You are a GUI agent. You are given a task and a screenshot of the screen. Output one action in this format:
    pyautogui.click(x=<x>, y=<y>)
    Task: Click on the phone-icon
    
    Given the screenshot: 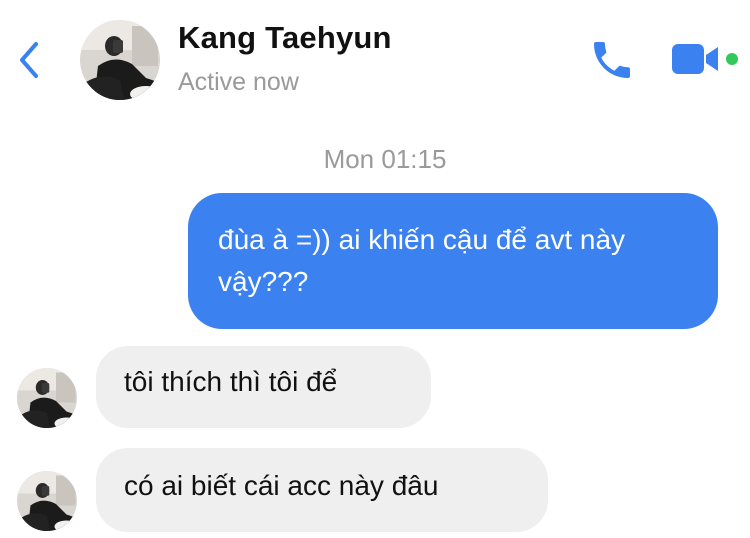 What is the action you would take?
    pyautogui.click(x=612, y=60)
    